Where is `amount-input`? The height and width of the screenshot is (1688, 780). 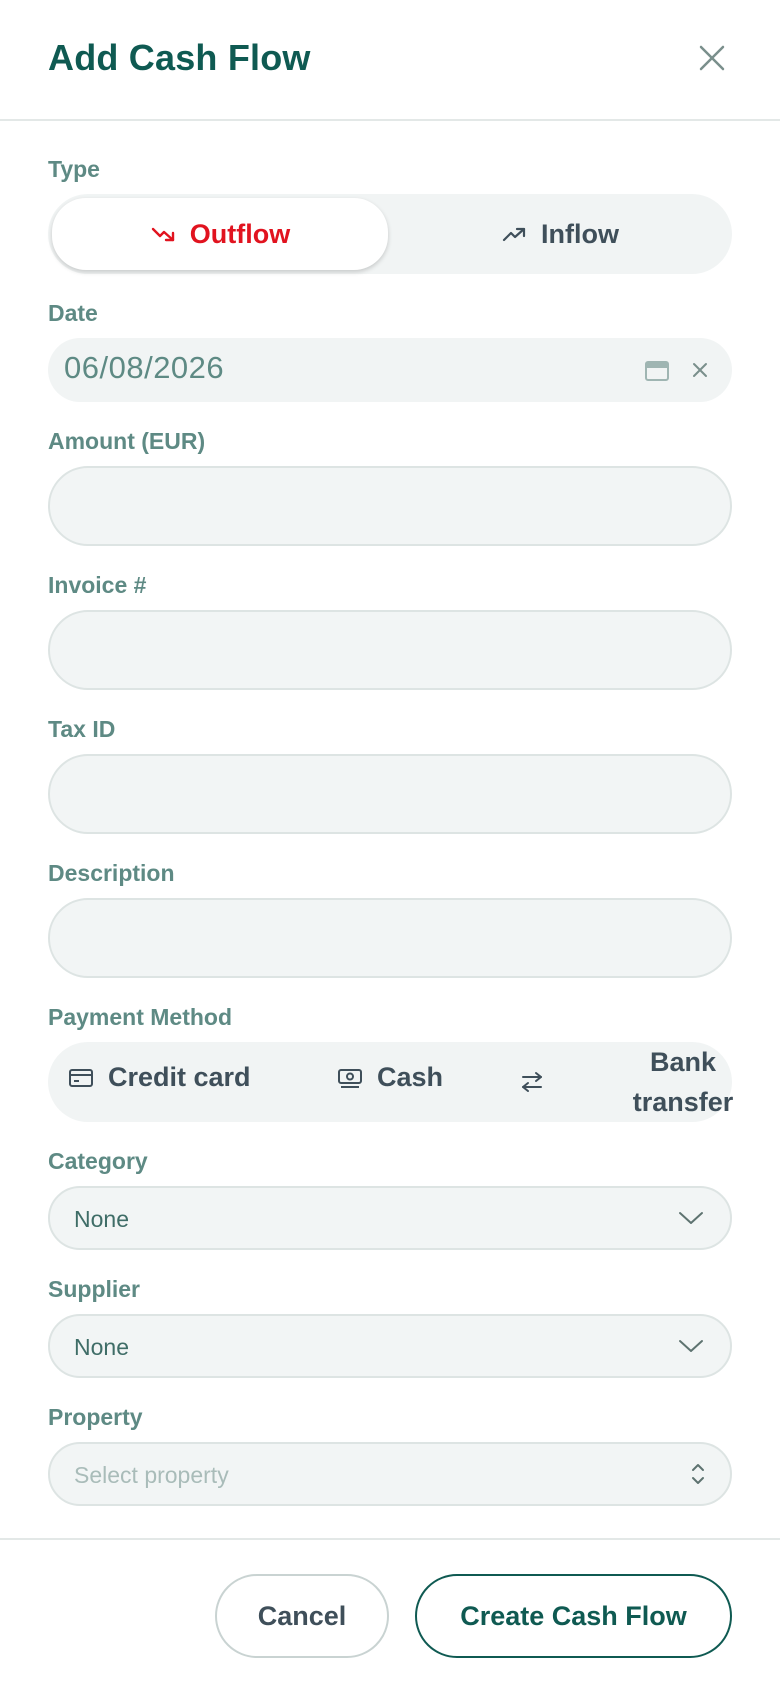
amount-input is located at coordinates (390, 506).